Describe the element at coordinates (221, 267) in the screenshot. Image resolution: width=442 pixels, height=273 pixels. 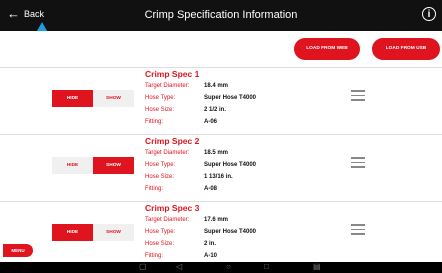
I see `android-nav-bar: ▢ ◁ ○ □ ▤` at that location.